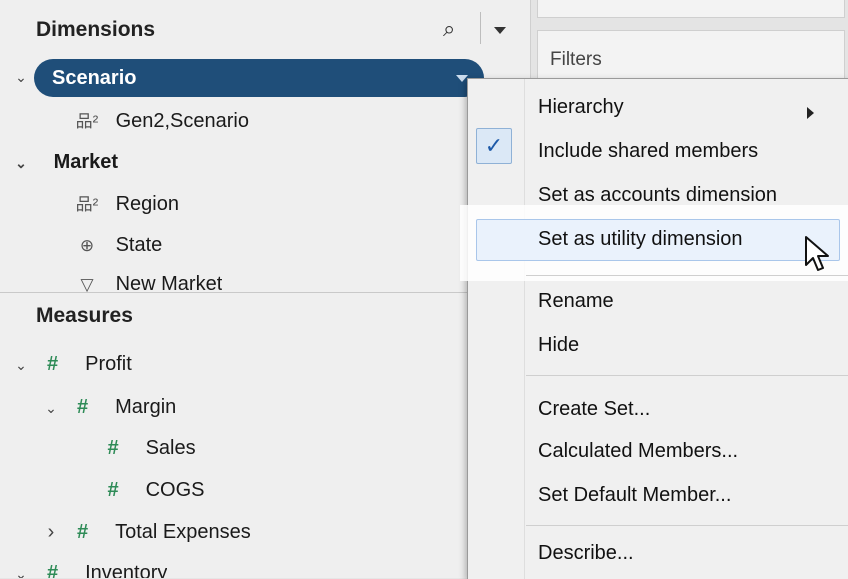  Describe the element at coordinates (87, 245) in the screenshot. I see `globe-icon: ⊕` at that location.